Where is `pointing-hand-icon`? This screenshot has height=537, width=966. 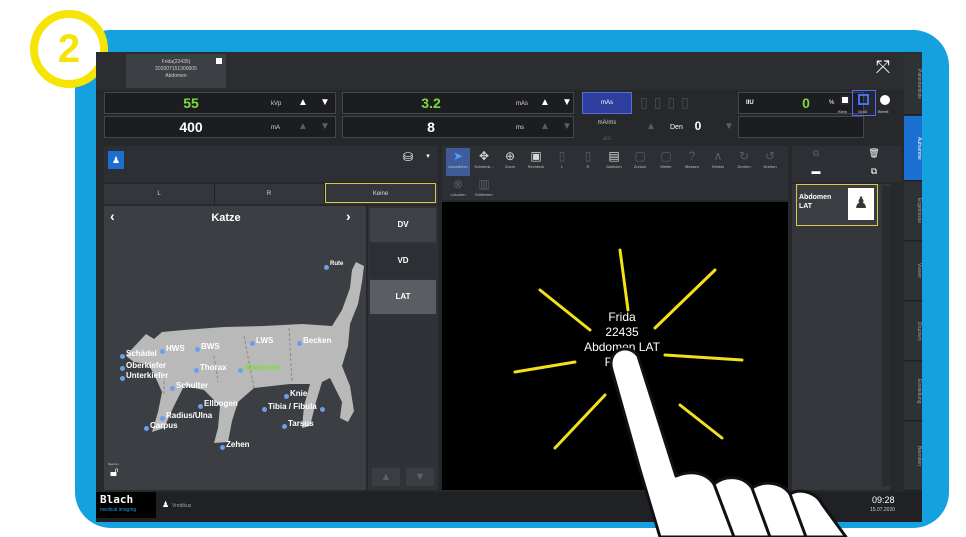 pointing-hand-icon is located at coordinates (728, 442).